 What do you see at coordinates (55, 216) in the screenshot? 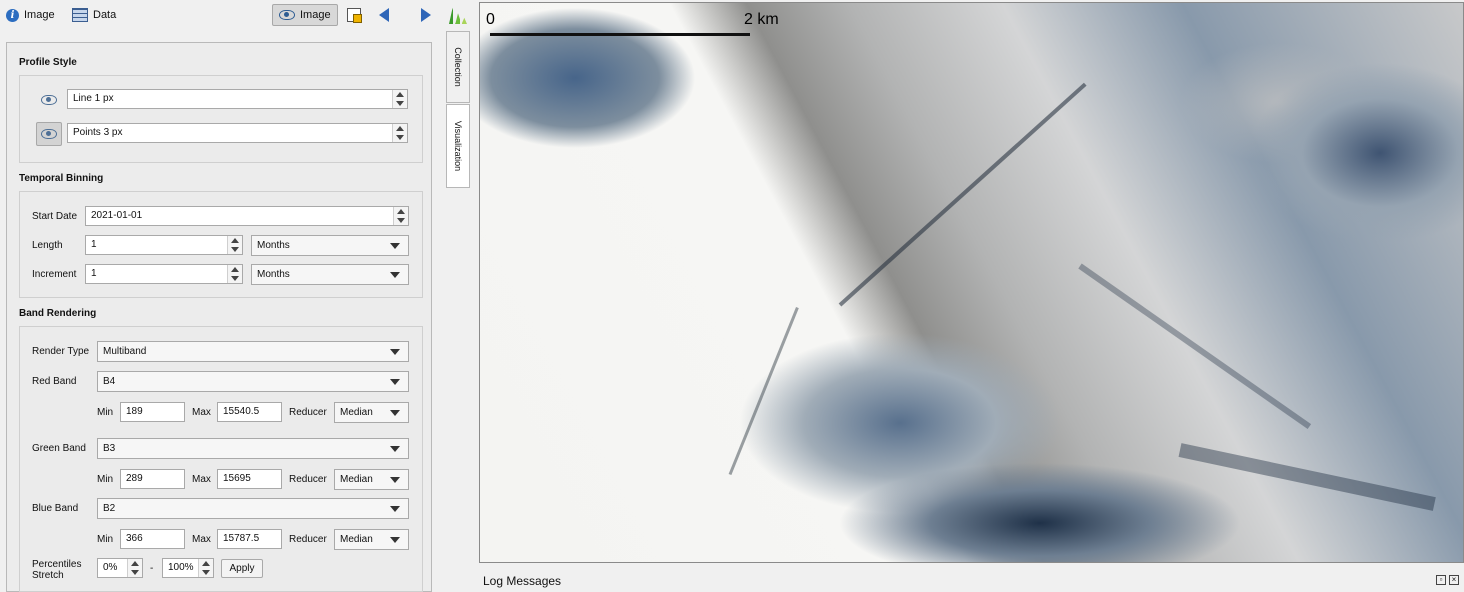
I see `start-date-label: Start Date` at bounding box center [55, 216].